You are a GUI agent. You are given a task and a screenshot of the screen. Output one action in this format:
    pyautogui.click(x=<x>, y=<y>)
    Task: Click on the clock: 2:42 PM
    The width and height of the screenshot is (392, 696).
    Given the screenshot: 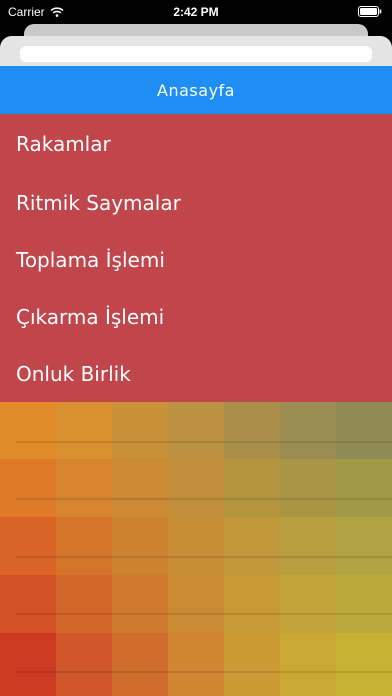 What is the action you would take?
    pyautogui.click(x=196, y=12)
    